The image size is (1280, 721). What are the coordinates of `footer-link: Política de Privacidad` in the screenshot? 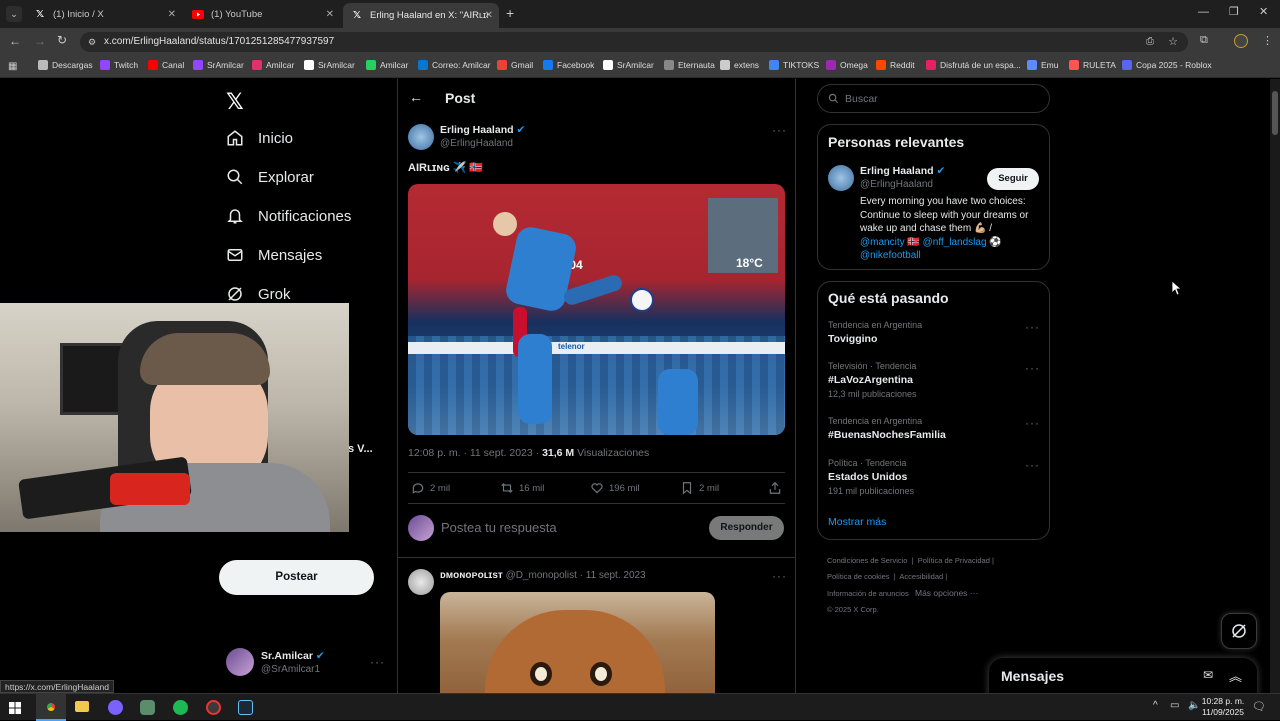 It's located at (954, 560).